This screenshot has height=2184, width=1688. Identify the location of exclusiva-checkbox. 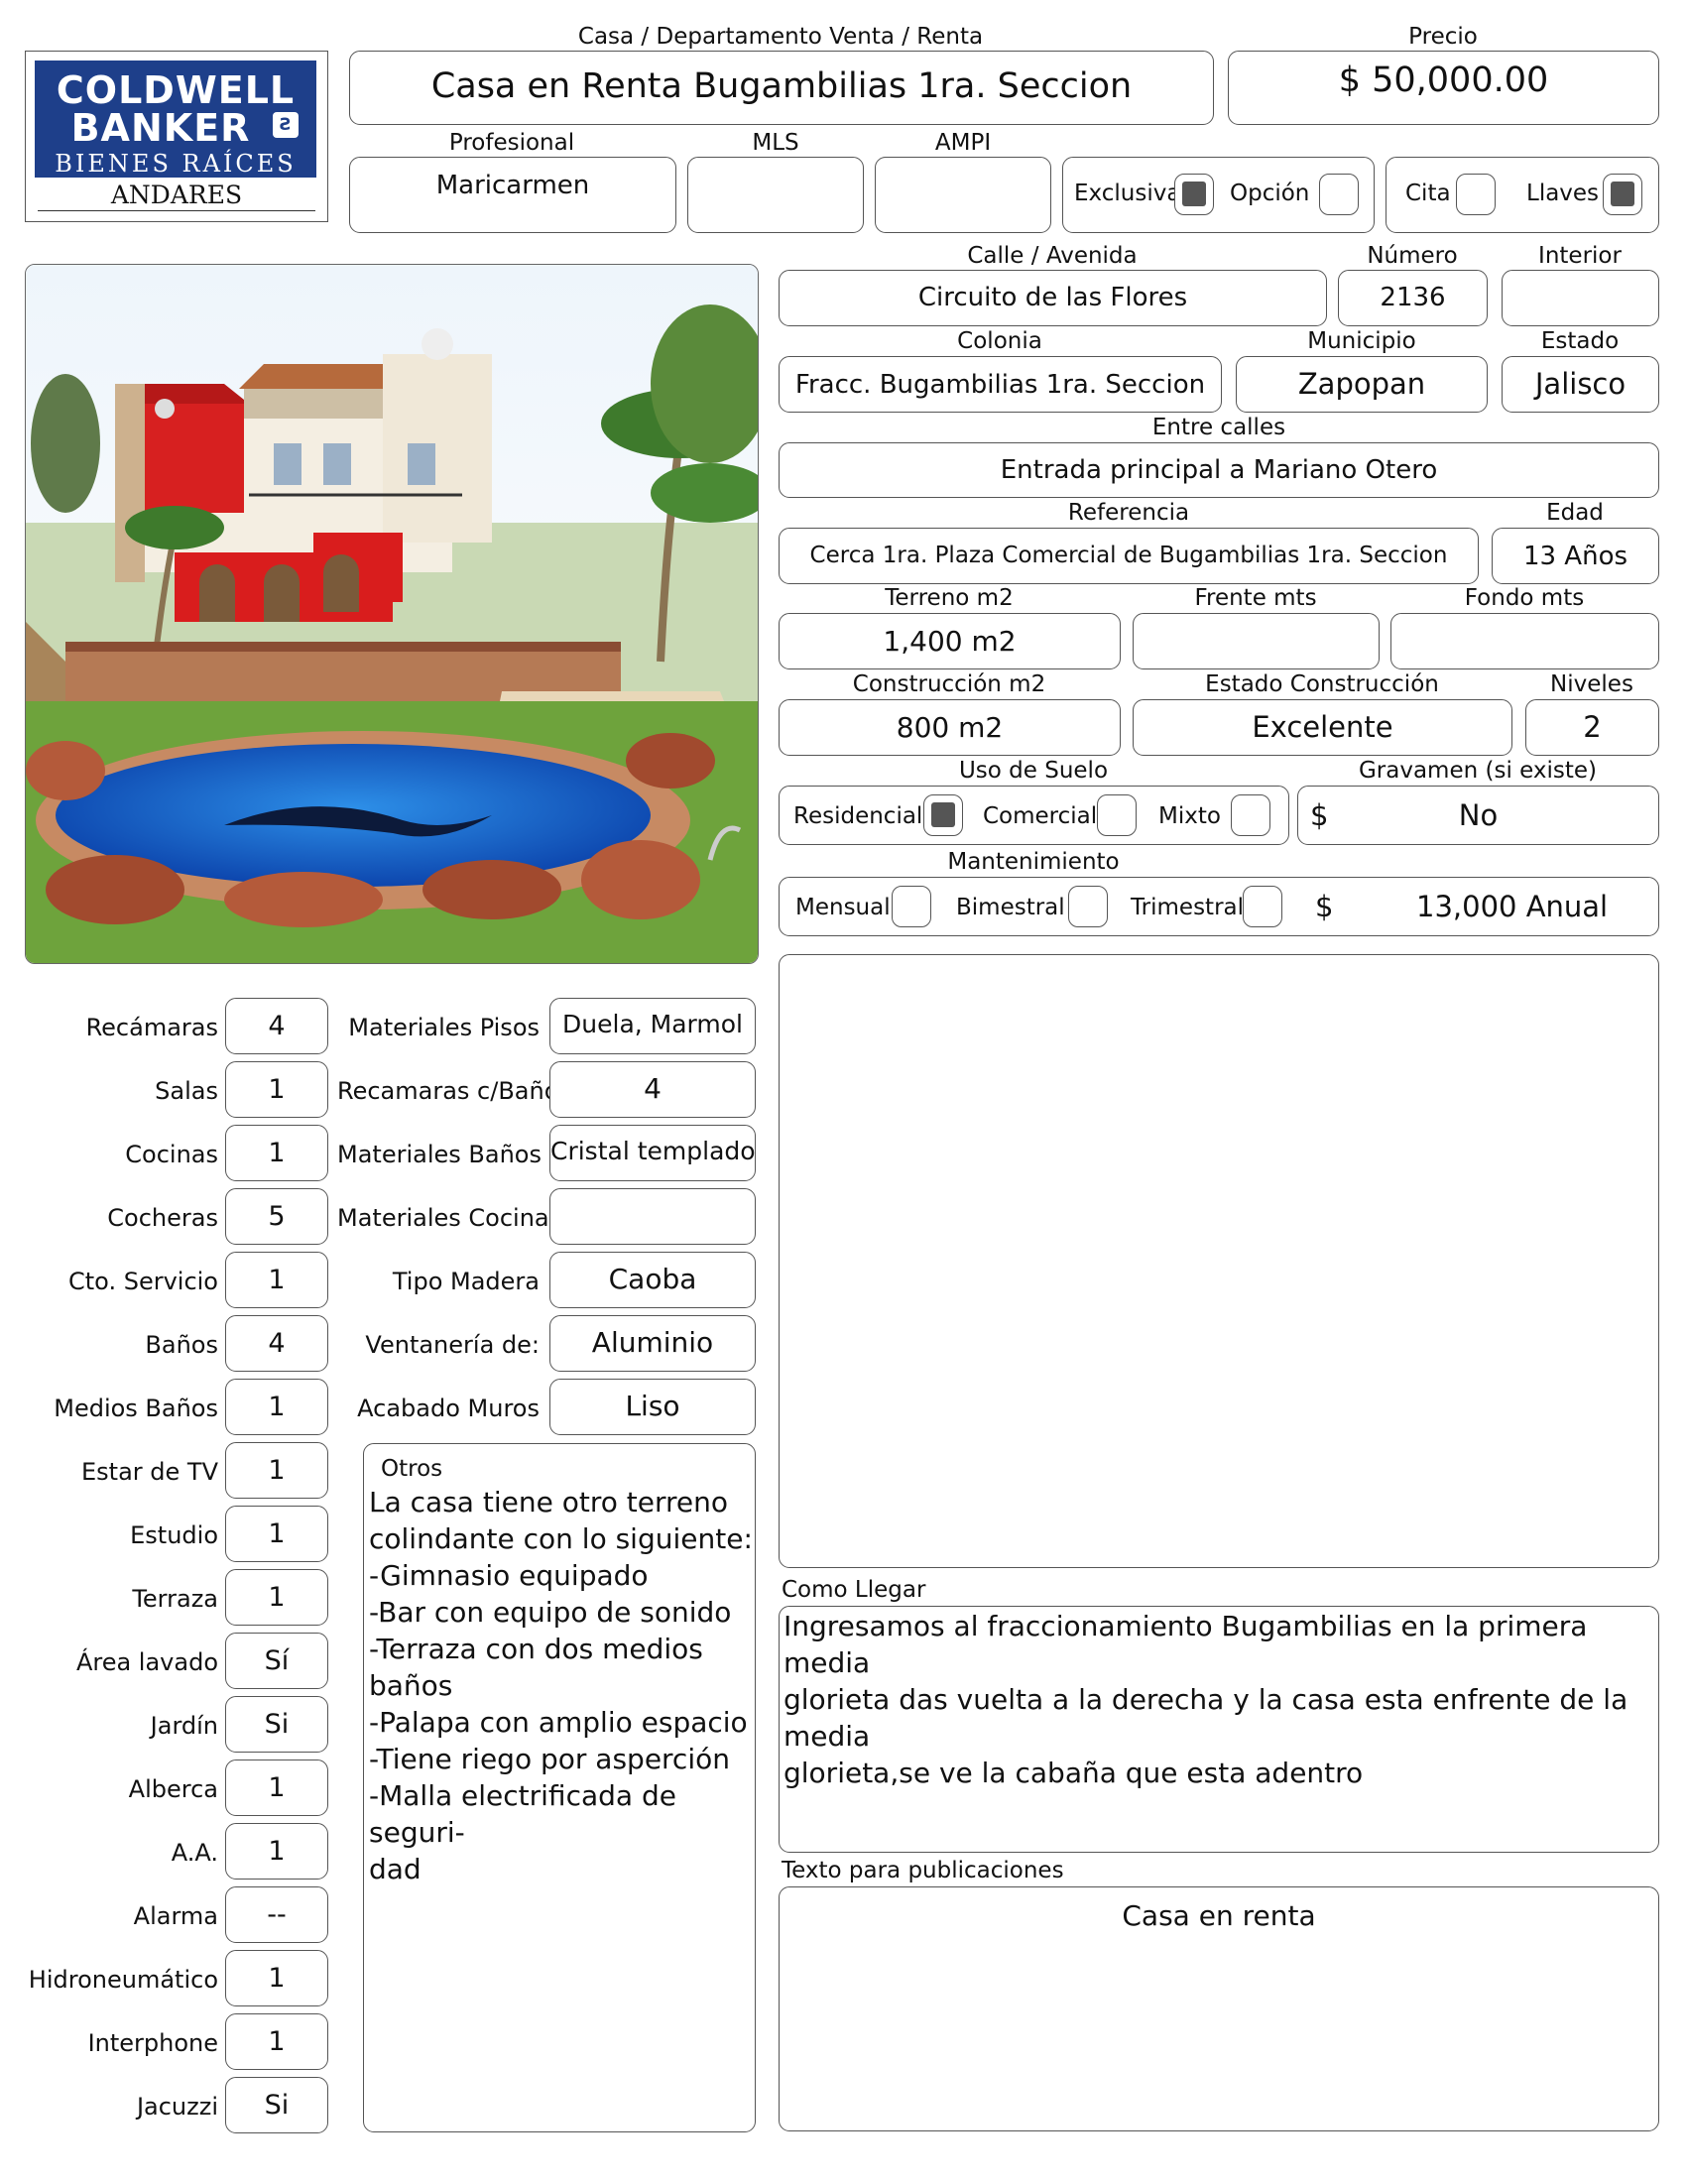
(1194, 194).